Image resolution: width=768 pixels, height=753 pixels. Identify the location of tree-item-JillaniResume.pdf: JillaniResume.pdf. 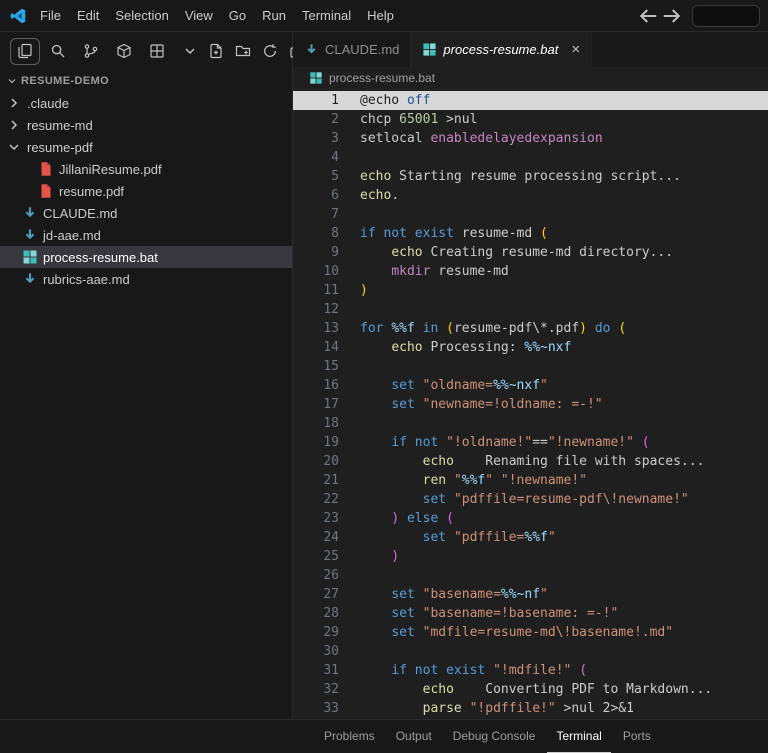
(146, 169).